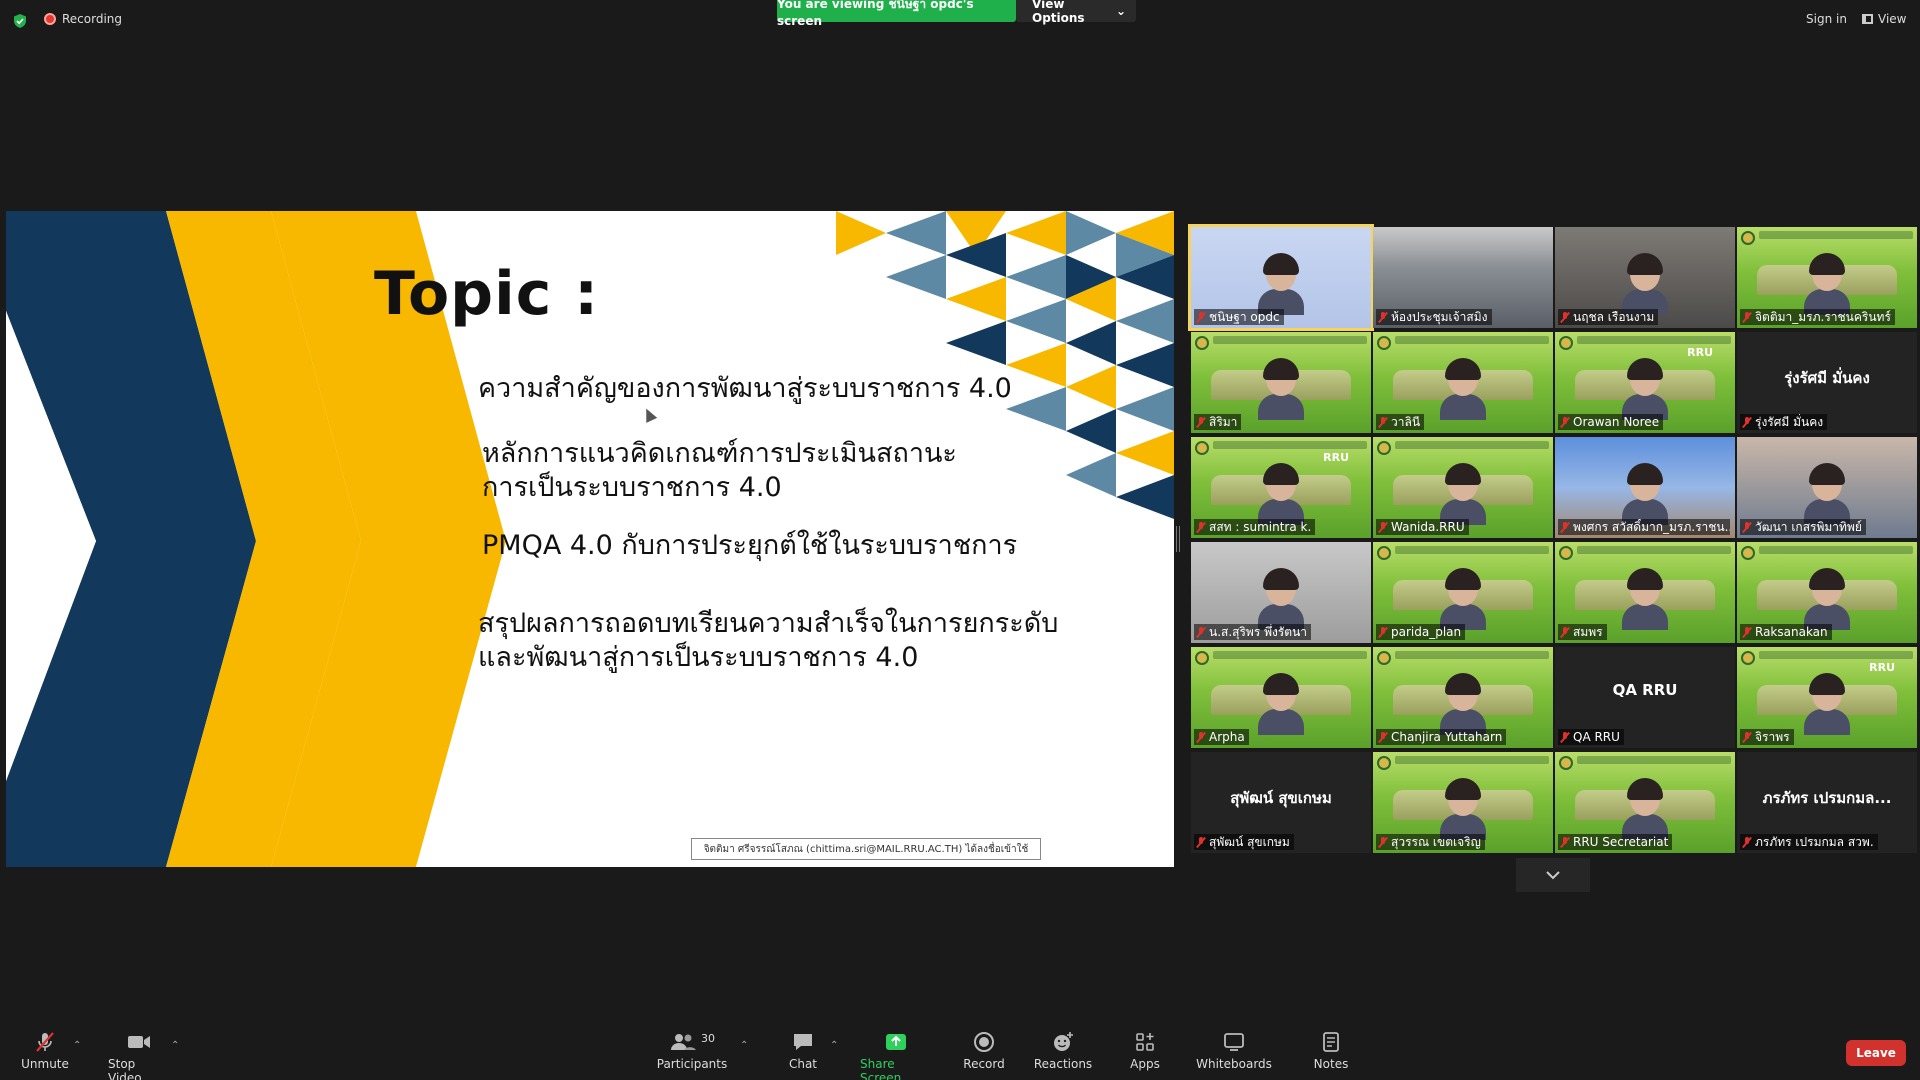  Describe the element at coordinates (692, 1042) in the screenshot. I see `participants-icon: 30` at that location.